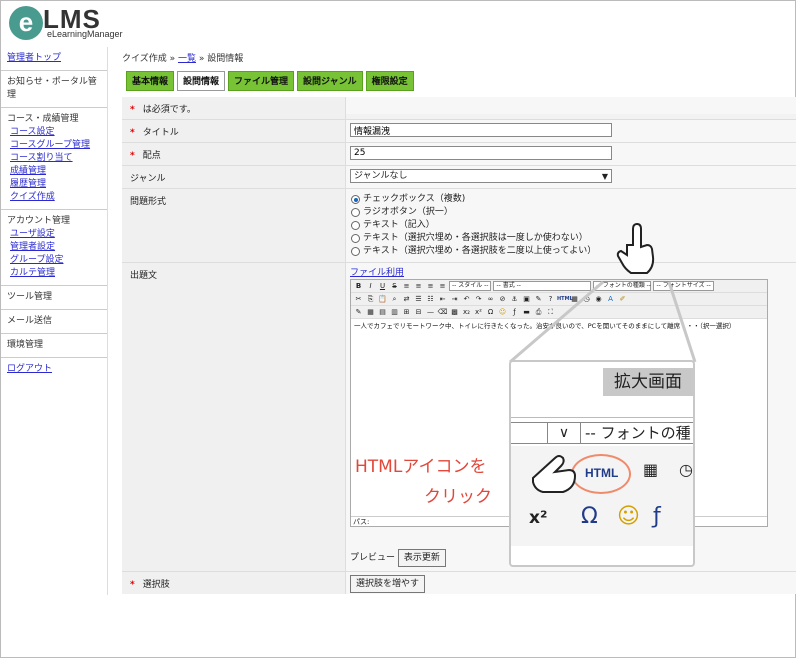 This screenshot has width=796, height=658. I want to click on sidebar-item-course-assign: コース割り当て, so click(54, 158).